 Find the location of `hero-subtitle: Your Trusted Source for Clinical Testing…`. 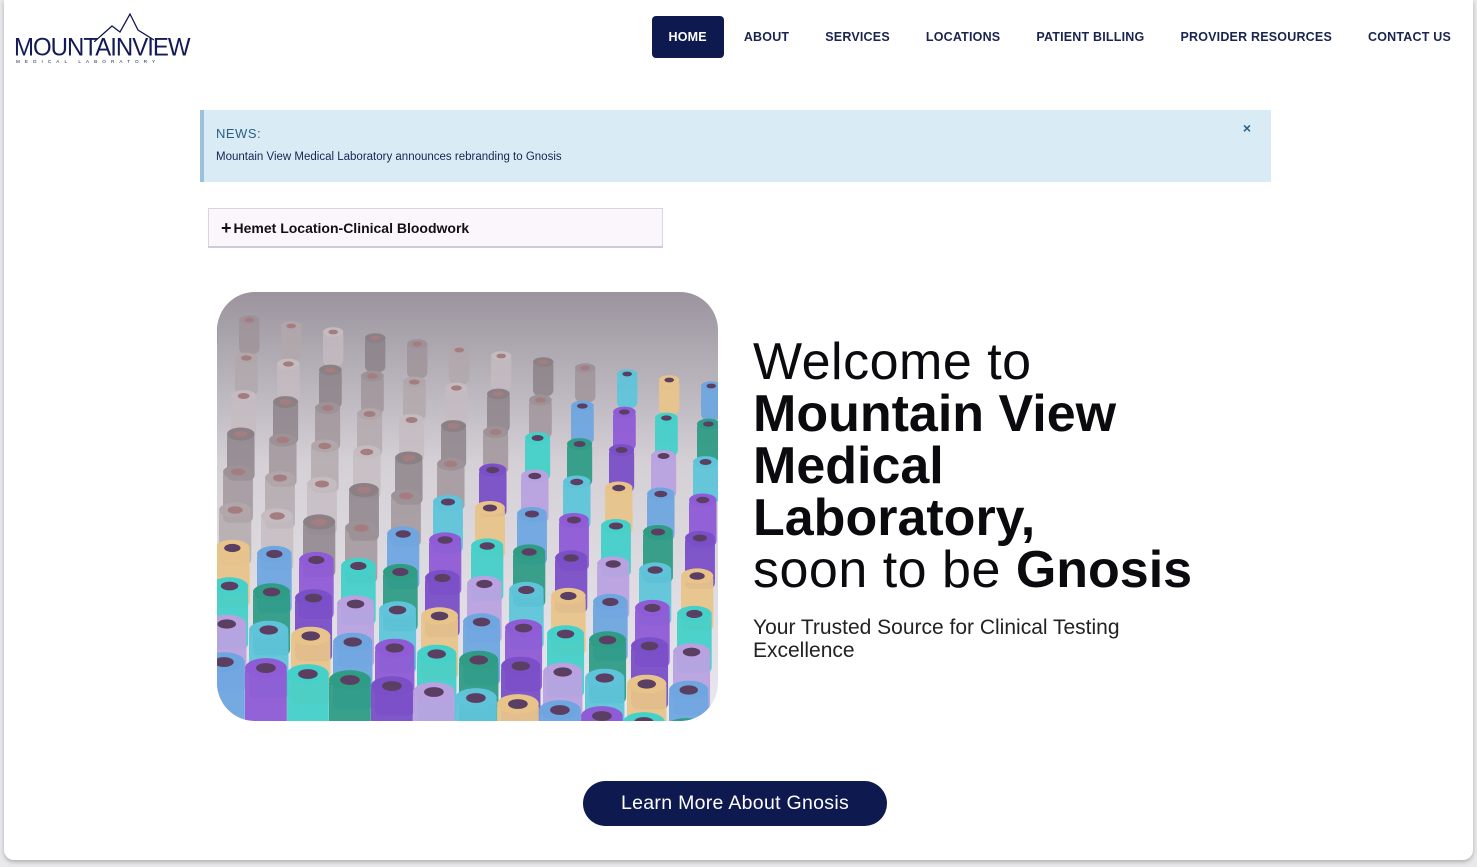

hero-subtitle: Your Trusted Source for Clinical Testing… is located at coordinates (936, 639).